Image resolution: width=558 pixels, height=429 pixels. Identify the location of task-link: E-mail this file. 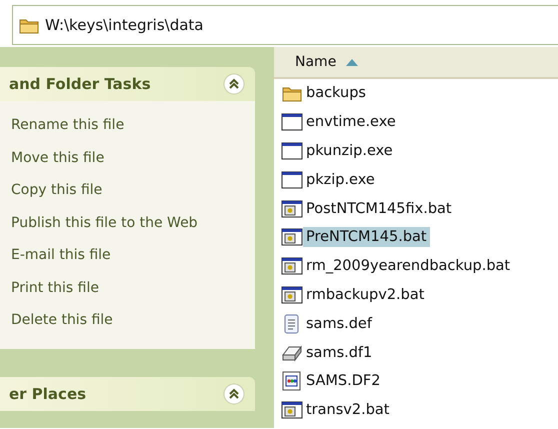
(61, 255).